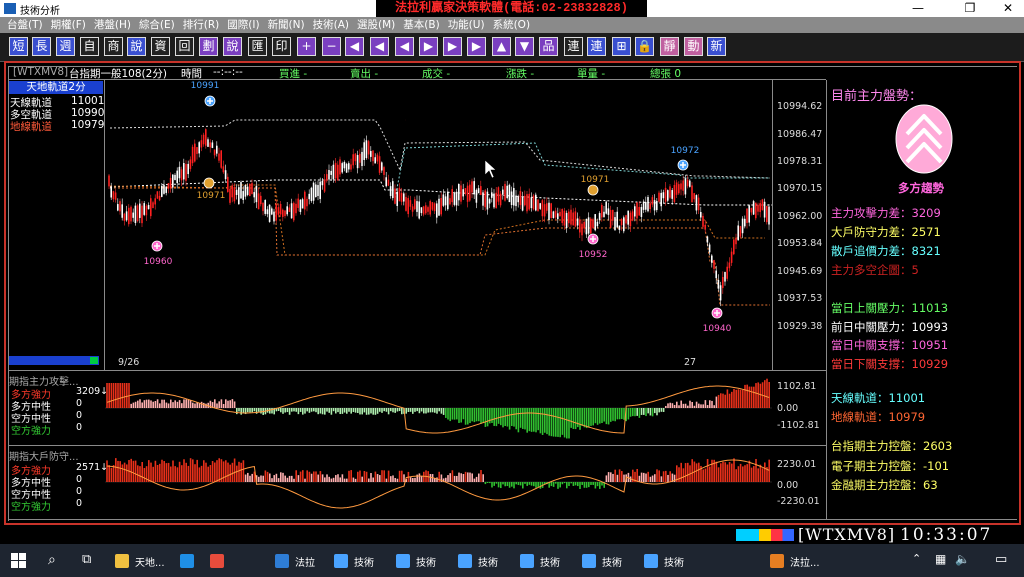 The height and width of the screenshot is (577, 1024). I want to click on toolbar-button-10: 匯, so click(257, 46).